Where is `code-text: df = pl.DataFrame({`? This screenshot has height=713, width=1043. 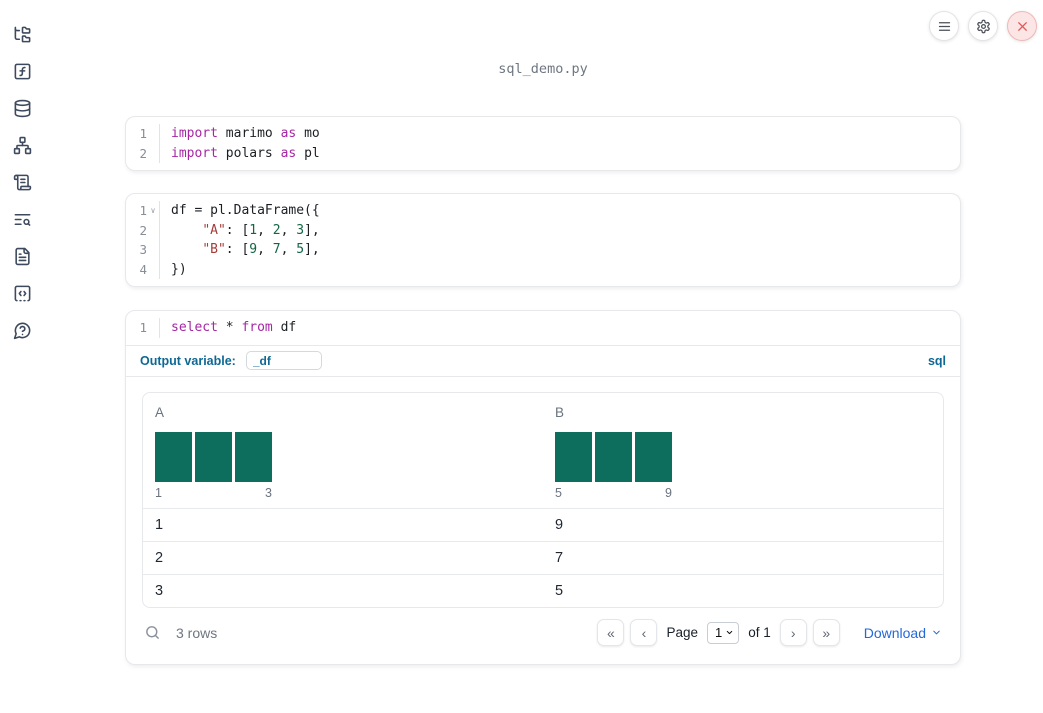 code-text: df = pl.DataFrame({ is located at coordinates (245, 210).